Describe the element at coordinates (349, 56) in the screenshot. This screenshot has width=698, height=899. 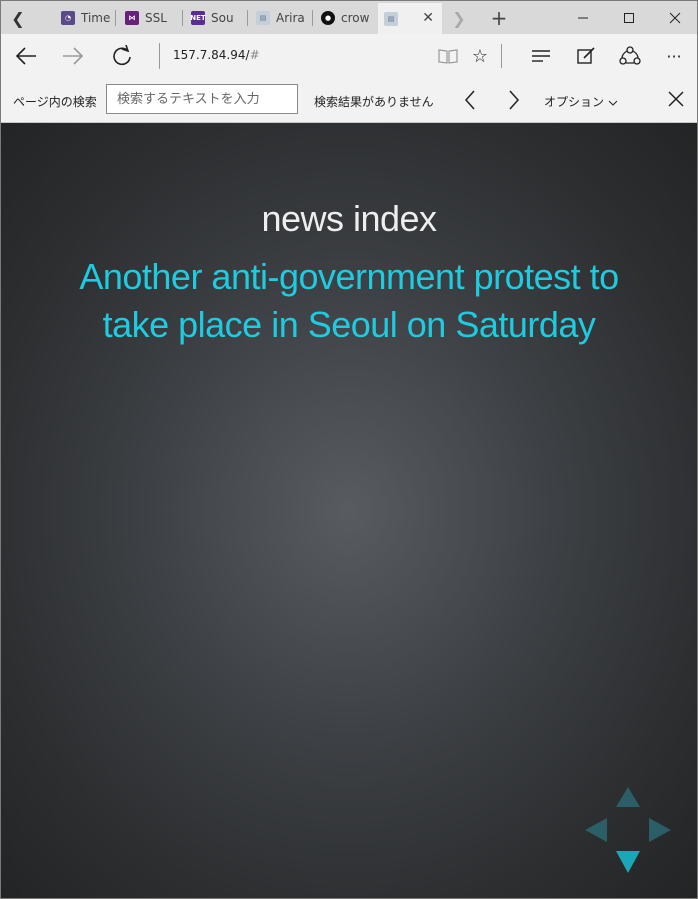
I see `navigation-bar: 157.7.84.94/# ☆ ···` at that location.